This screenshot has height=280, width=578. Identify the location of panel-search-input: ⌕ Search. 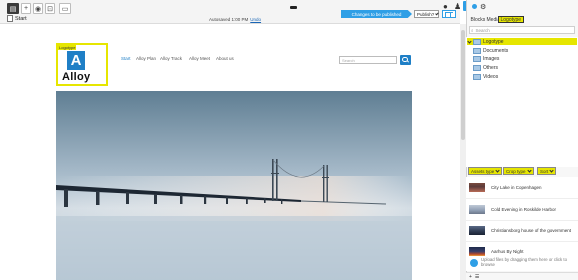
(522, 30).